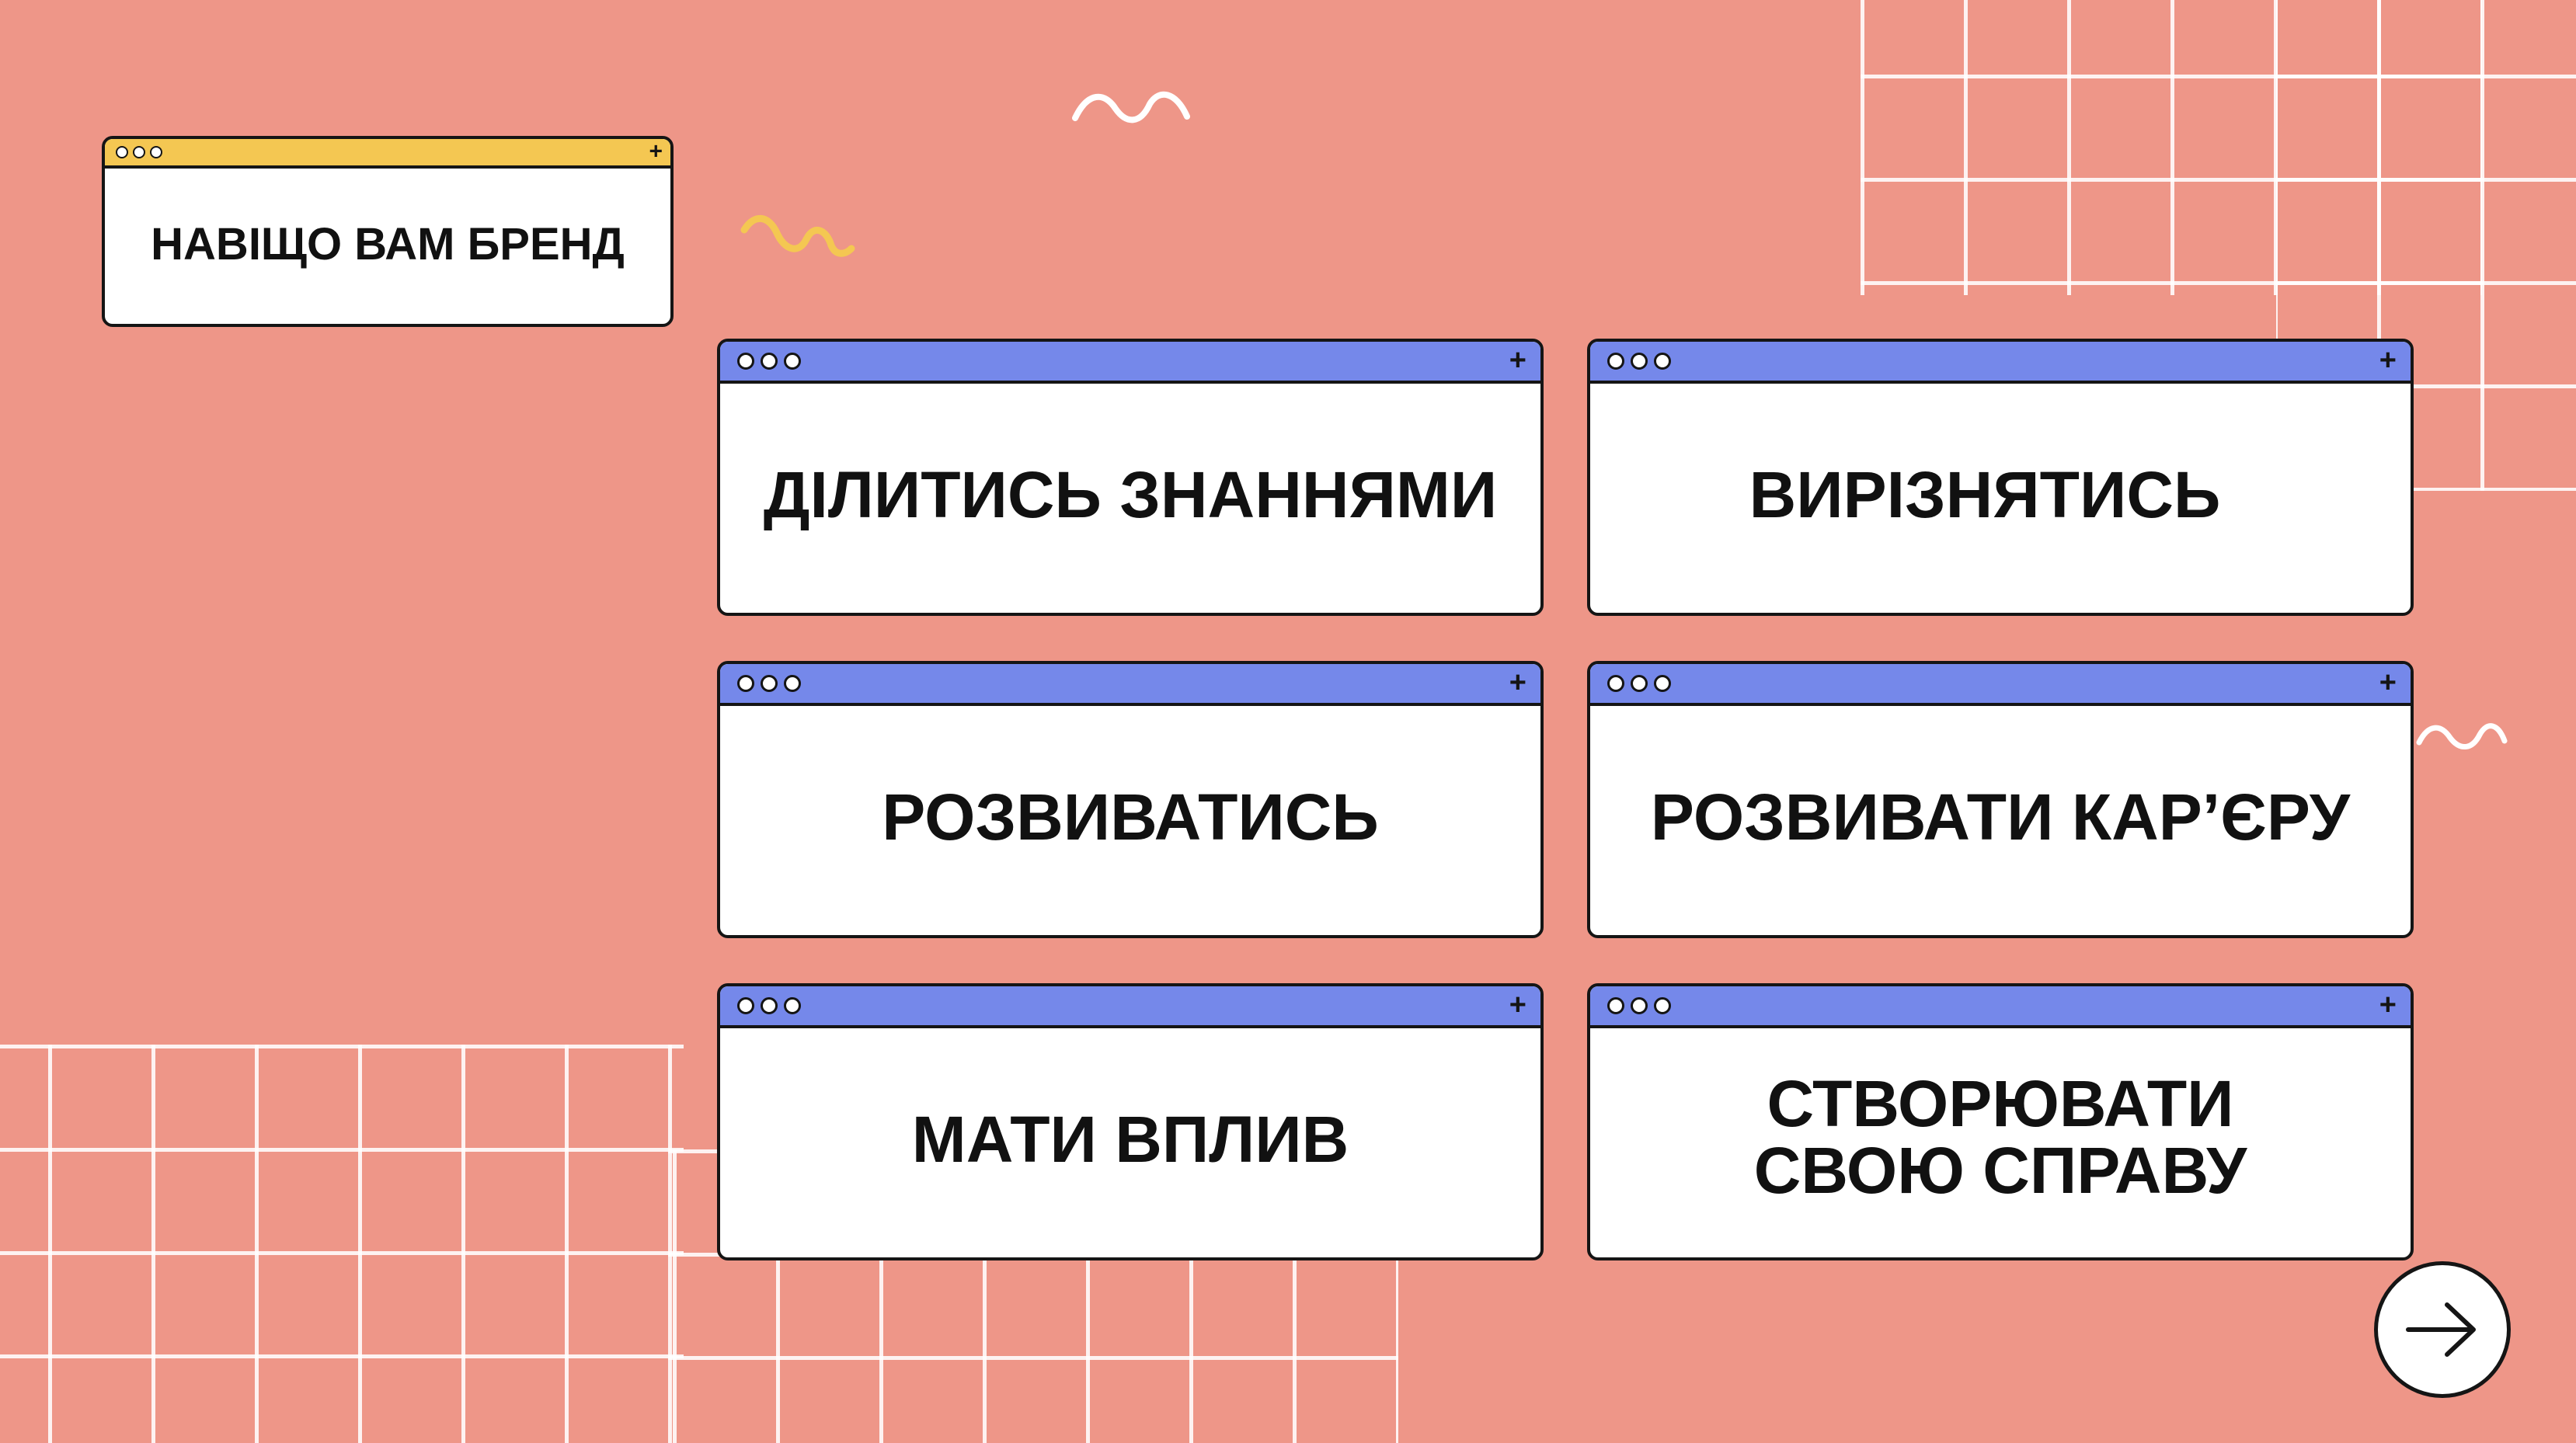 The width and height of the screenshot is (2576, 1443). What do you see at coordinates (1130, 817) in the screenshot?
I see `card-label: РОЗВИВАТИСЬ` at bounding box center [1130, 817].